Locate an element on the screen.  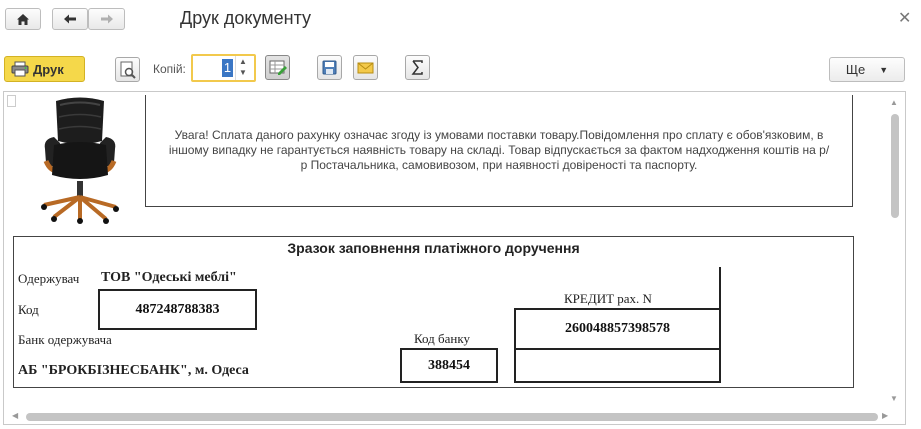
scroll-left-icon: ◀ is located at coordinates (15, 415).